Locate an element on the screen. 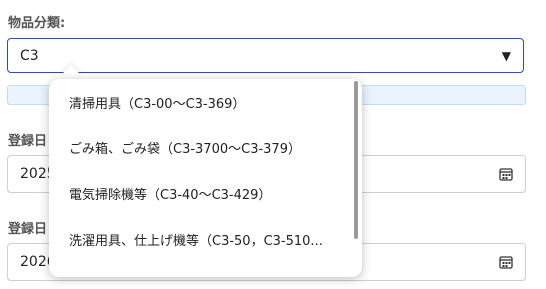 The image size is (546, 289). category-label: 物品分類: is located at coordinates (37, 23).